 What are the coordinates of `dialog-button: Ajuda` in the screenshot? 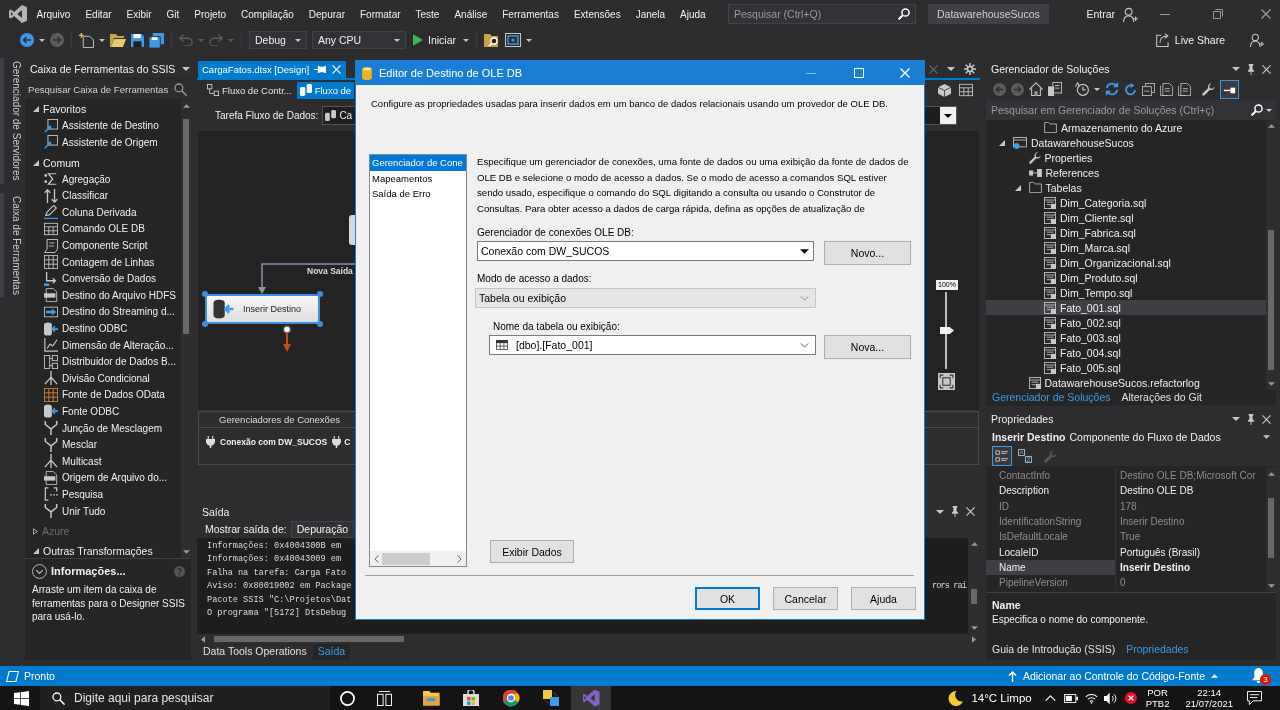 It's located at (883, 598).